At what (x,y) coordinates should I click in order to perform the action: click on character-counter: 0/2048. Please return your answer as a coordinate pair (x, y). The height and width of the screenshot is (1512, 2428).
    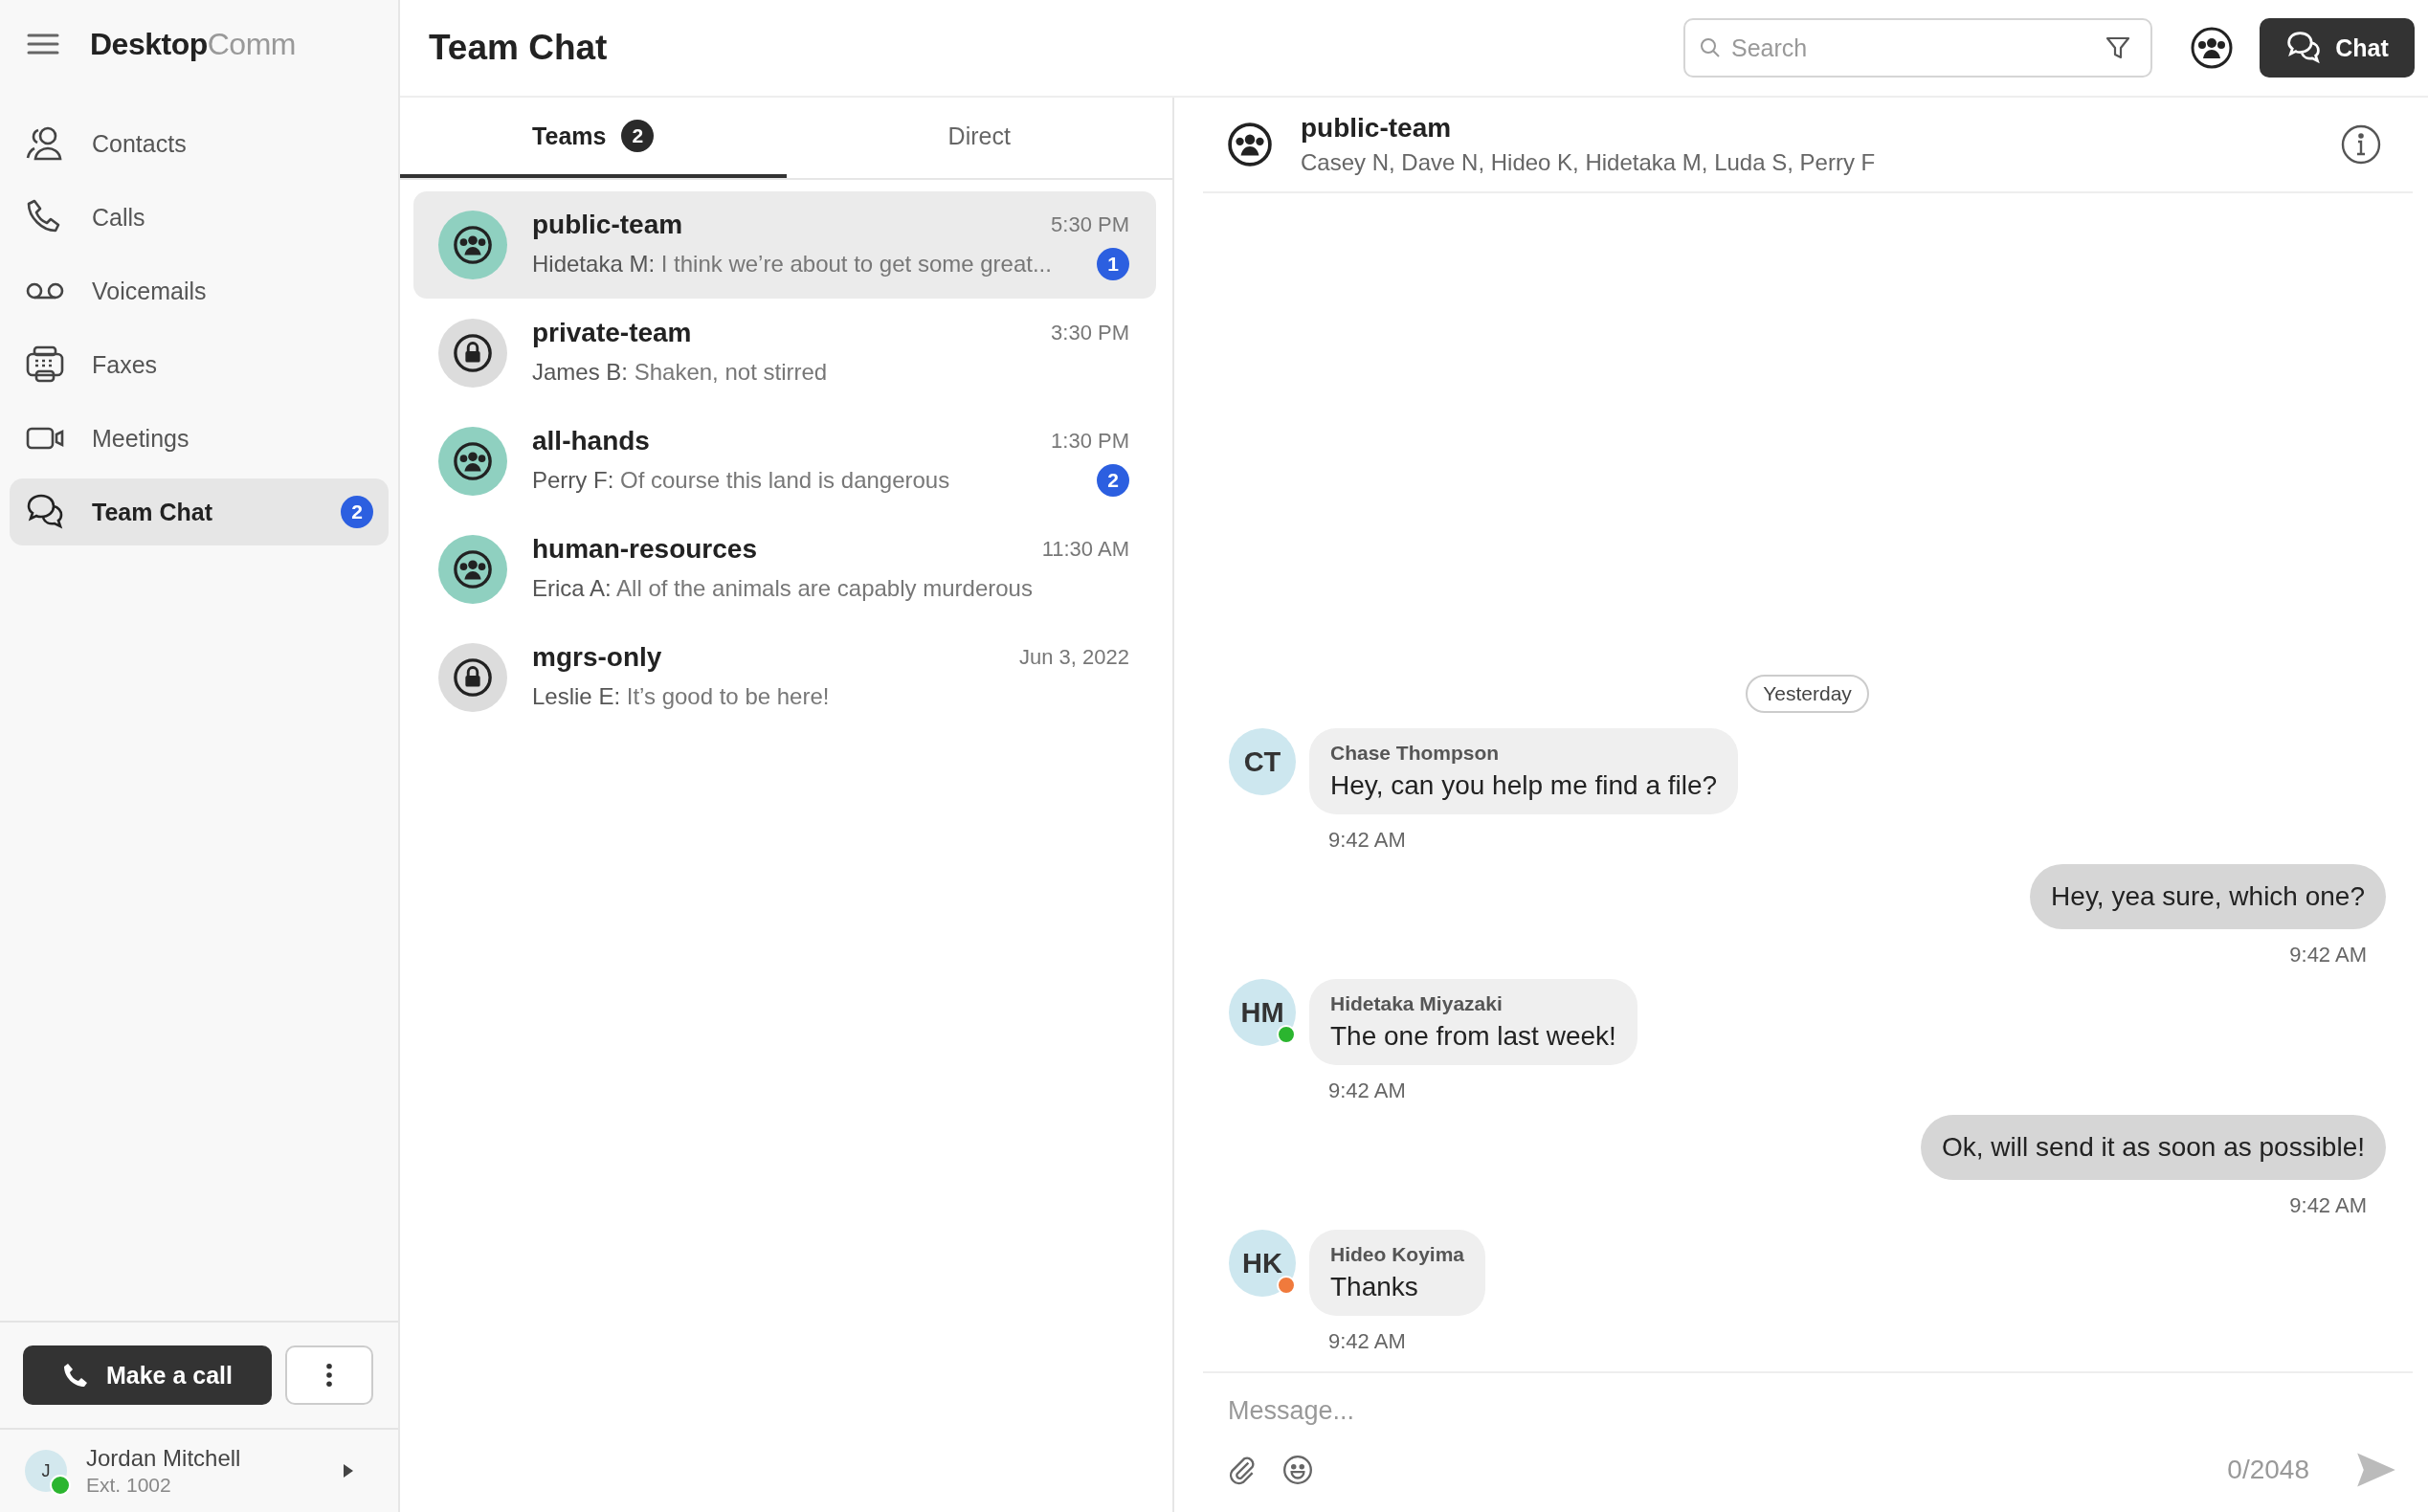
    Looking at the image, I should click on (2268, 1470).